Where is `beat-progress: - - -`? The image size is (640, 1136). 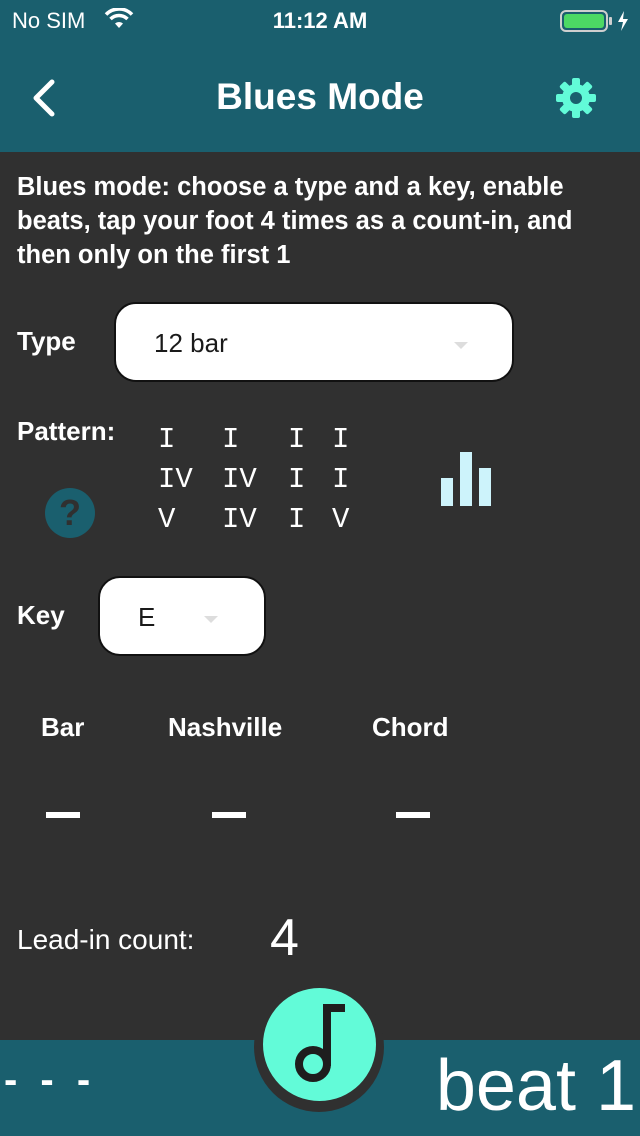
beat-progress: - - - is located at coordinates (50, 1080).